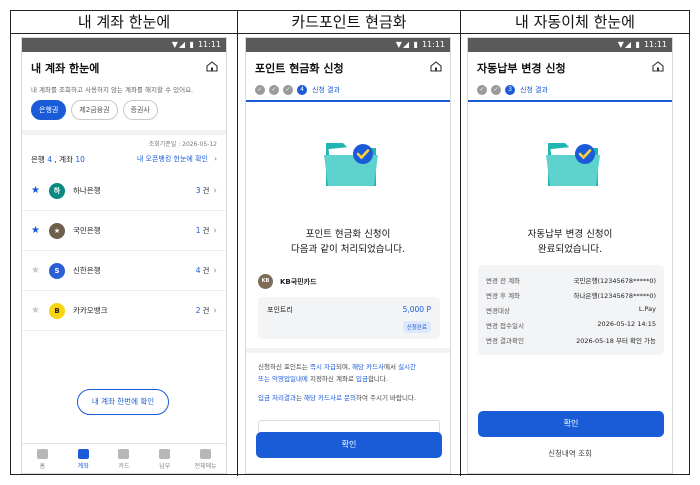 This screenshot has height=485, width=700. What do you see at coordinates (124, 66) in the screenshot?
I see `app-header: 내 계좌 한눈에` at bounding box center [124, 66].